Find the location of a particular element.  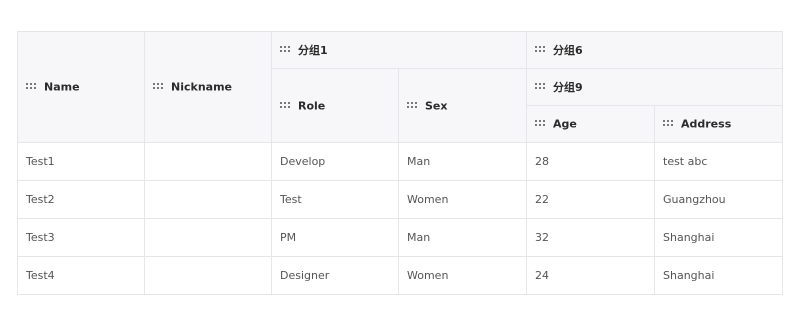

cell-name: Test2 is located at coordinates (81, 199).